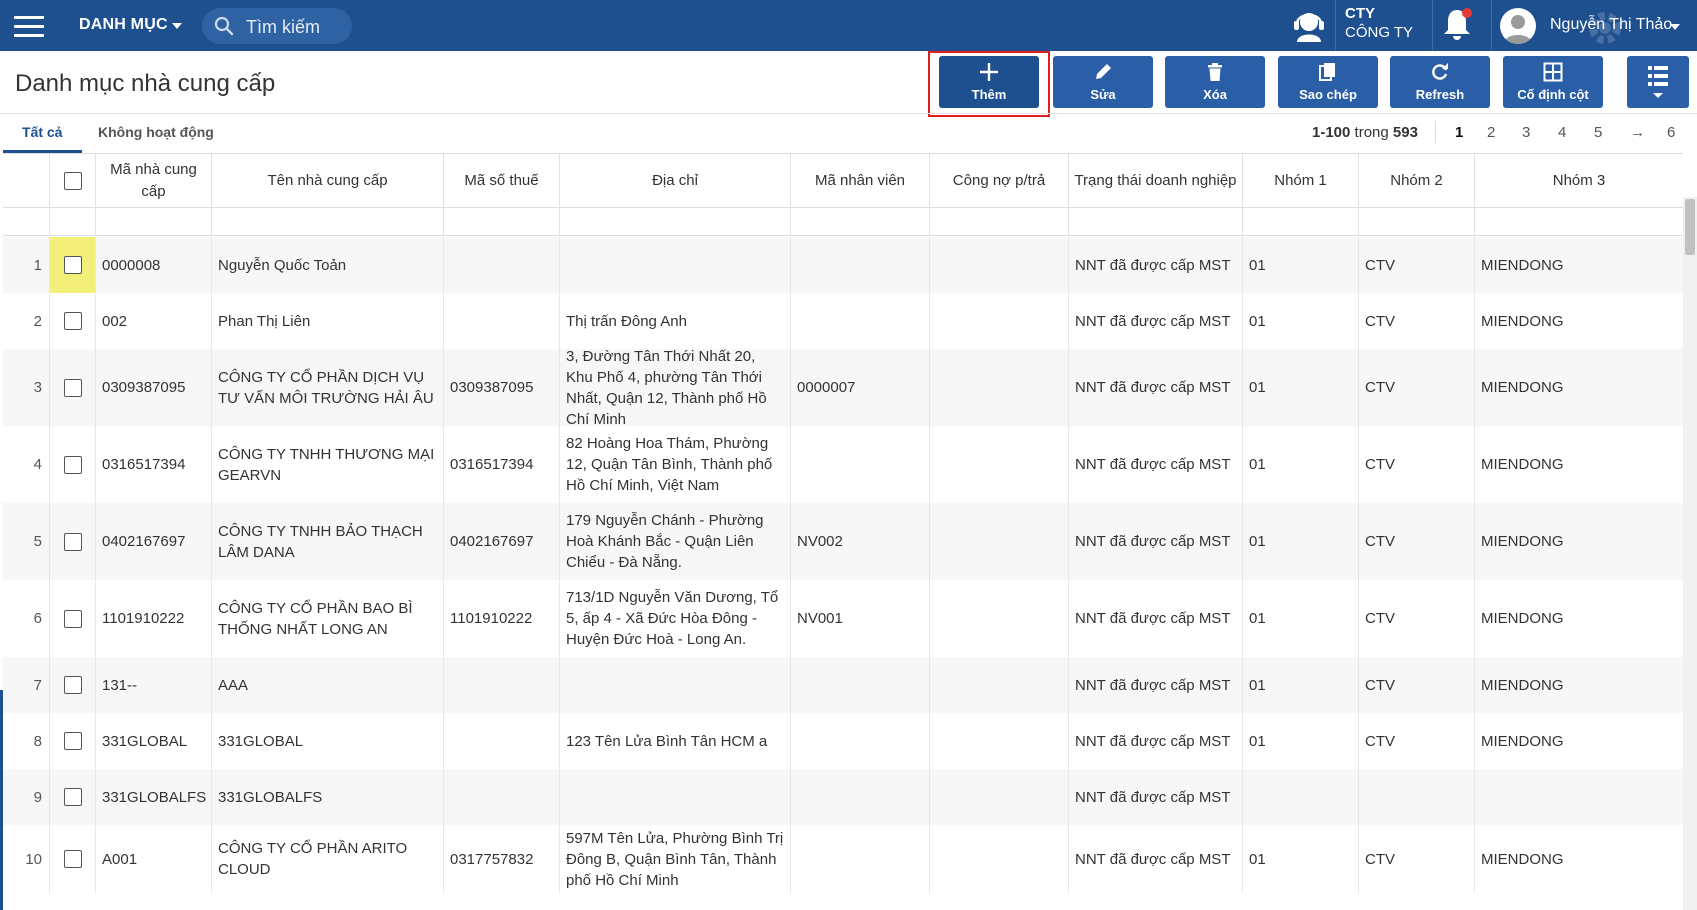 The image size is (1697, 910). I want to click on user-menu: Nguyễn Thị Thảo, so click(1595, 26).